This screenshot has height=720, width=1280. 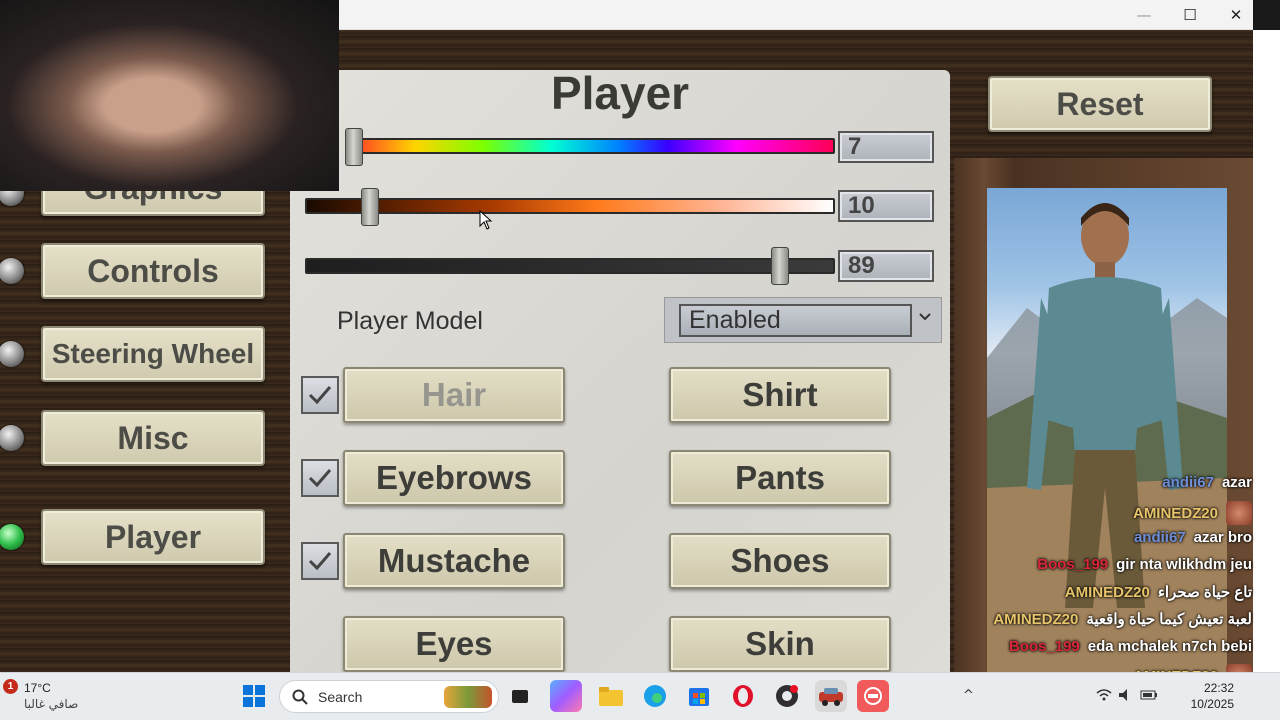 I want to click on eyebrows-checkbox, so click(x=320, y=478).